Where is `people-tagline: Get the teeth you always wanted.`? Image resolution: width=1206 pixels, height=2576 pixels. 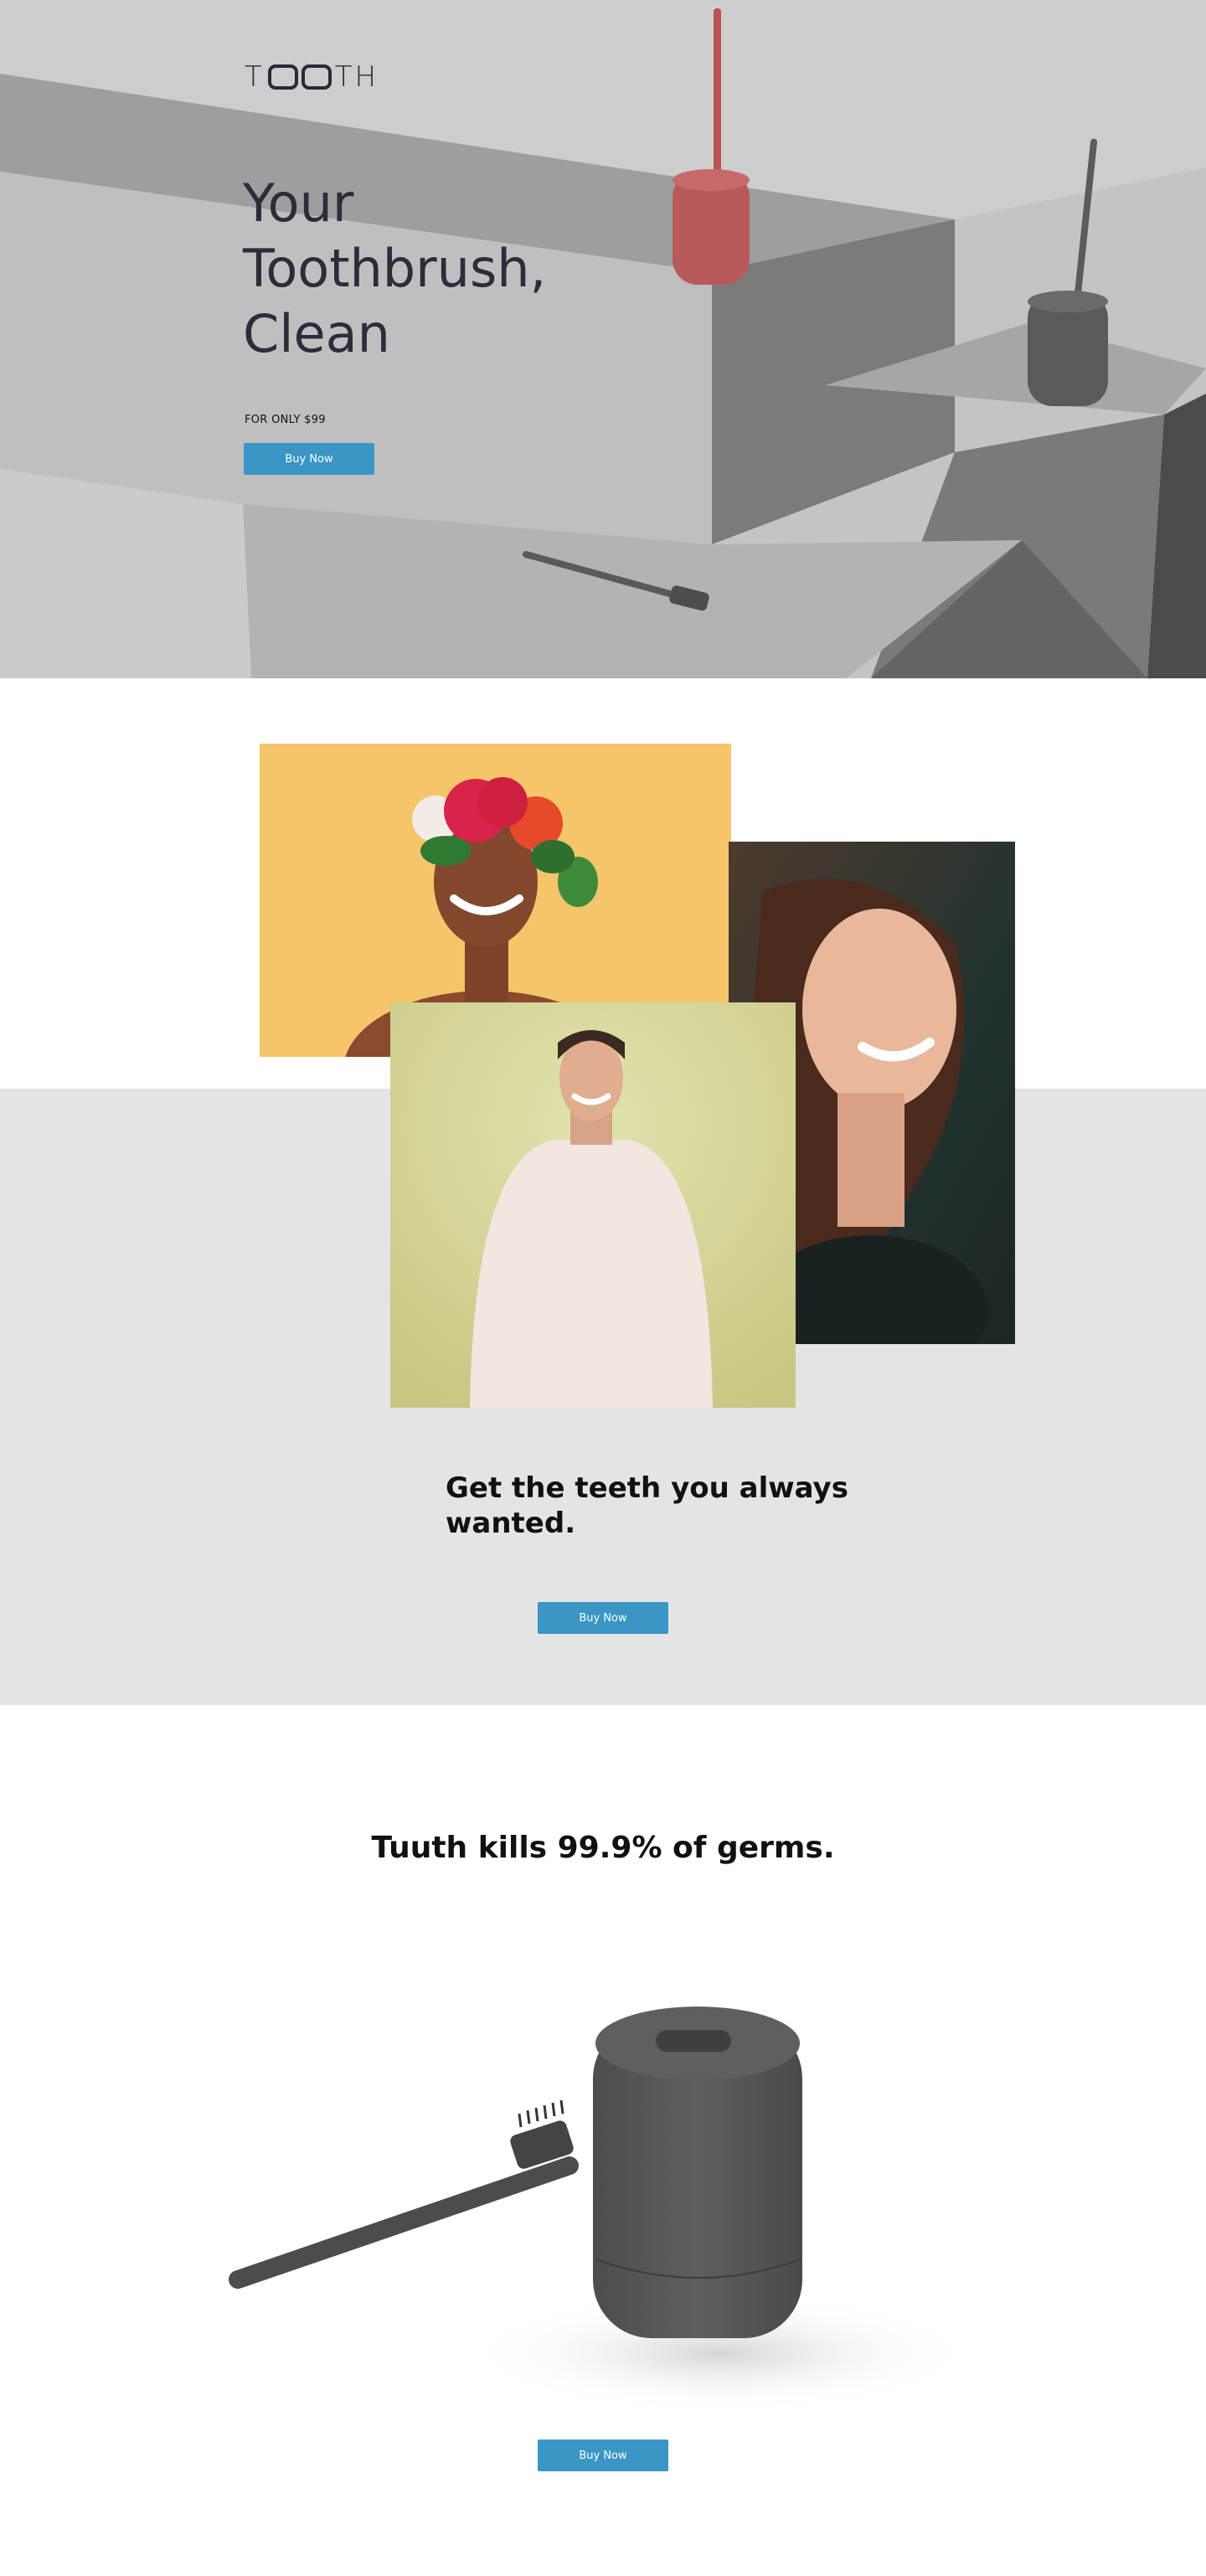
people-tagline: Get the teeth you always wanted. is located at coordinates (647, 1505).